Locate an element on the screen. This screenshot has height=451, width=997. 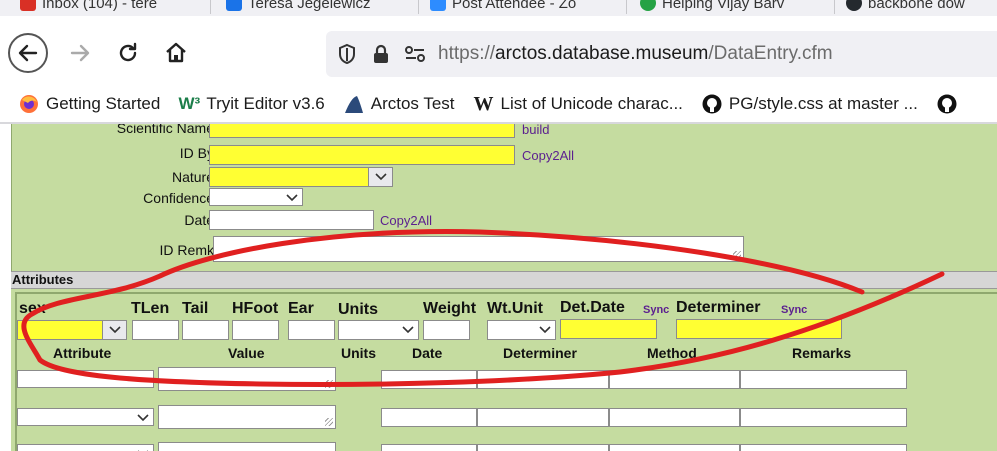
det-date-input is located at coordinates (608, 329).